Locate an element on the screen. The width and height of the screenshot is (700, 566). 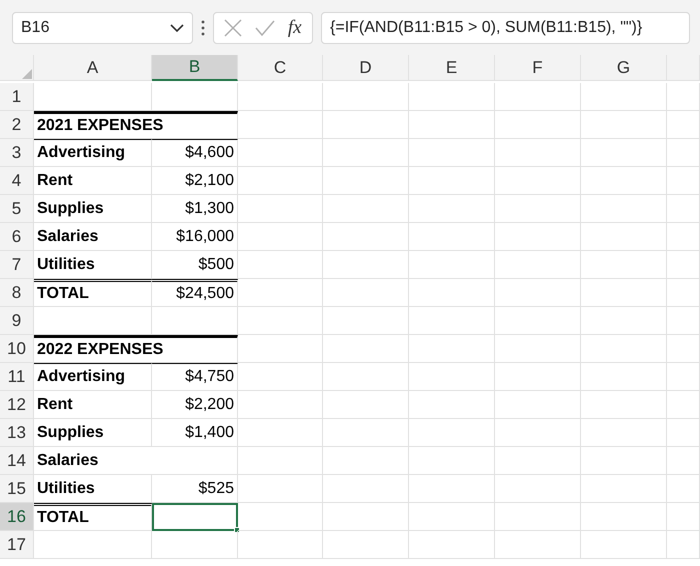
row-header: 13 is located at coordinates (17, 433).